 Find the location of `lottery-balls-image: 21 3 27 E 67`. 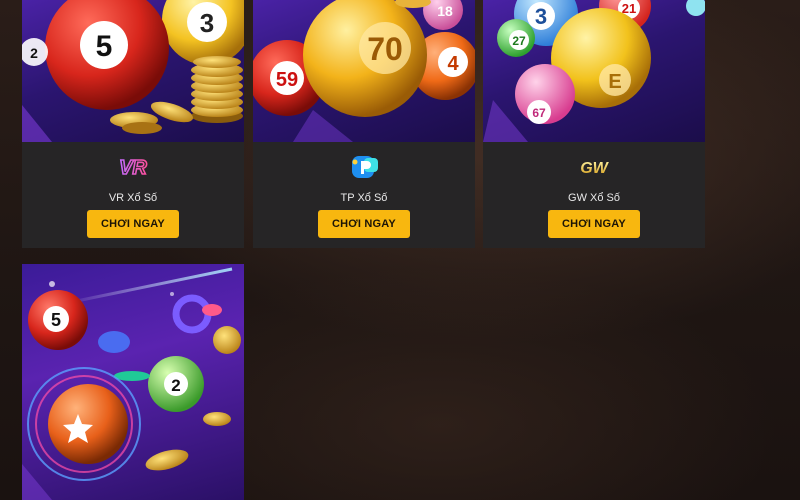

lottery-balls-image: 21 3 27 E 67 is located at coordinates (594, 71).